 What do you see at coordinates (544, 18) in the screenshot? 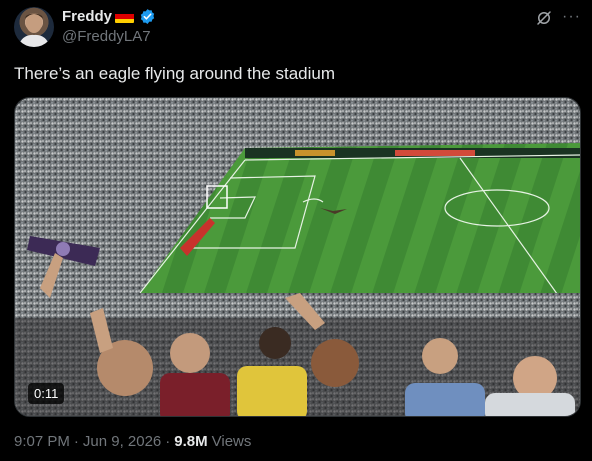
I see `grok-icon` at bounding box center [544, 18].